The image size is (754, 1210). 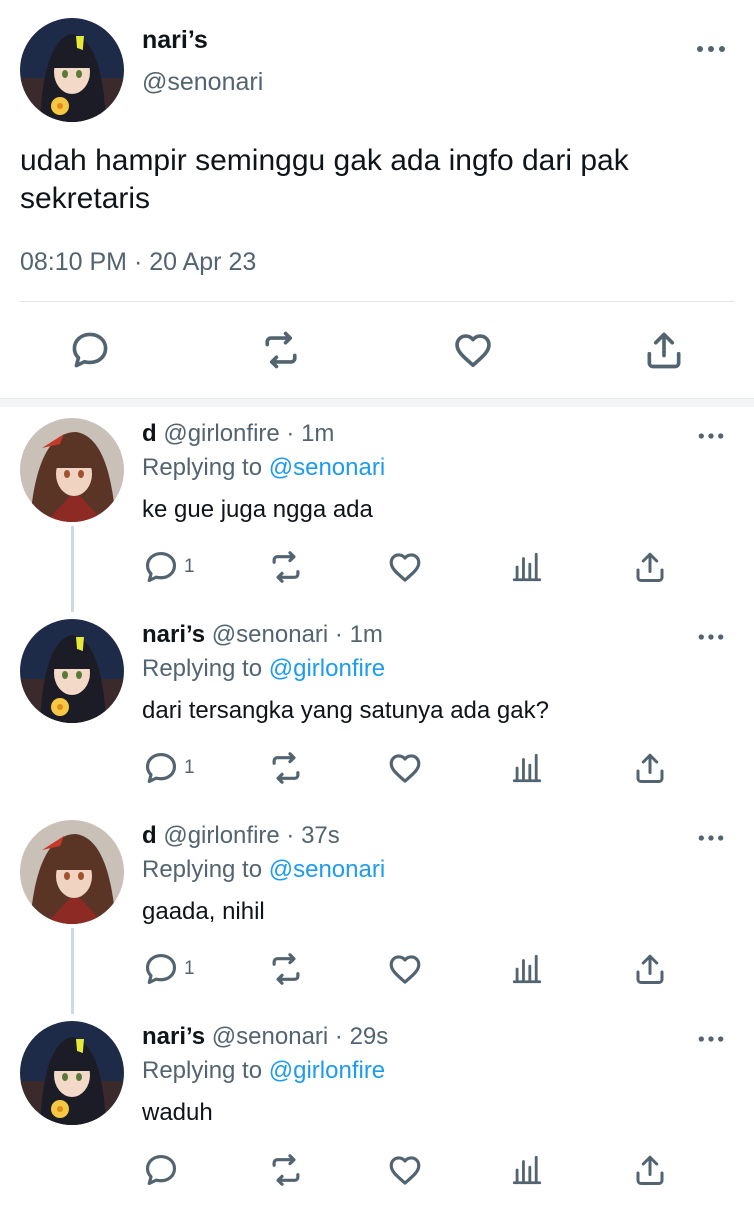 I want to click on reply-text: ke gue juga ngga ada, so click(x=257, y=509).